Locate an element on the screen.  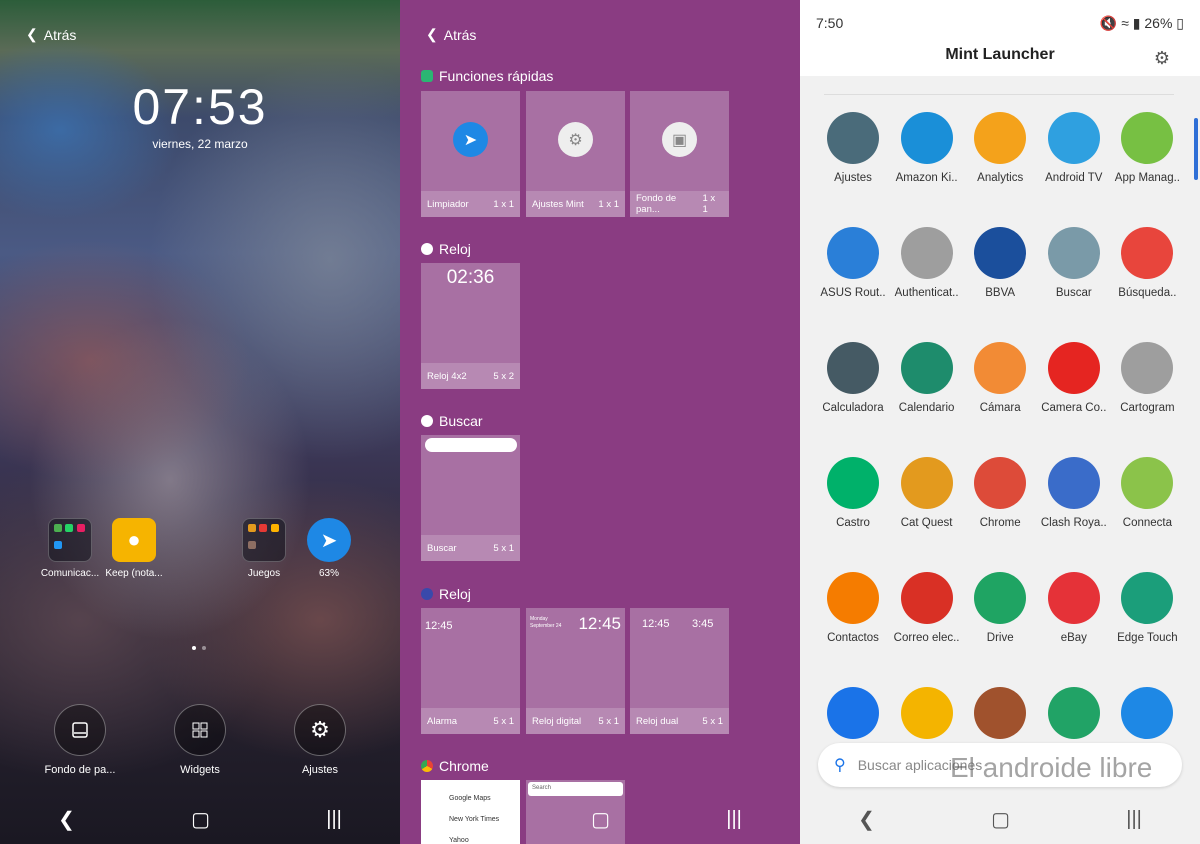
app-label: eBay is located at coordinates (1073, 638).